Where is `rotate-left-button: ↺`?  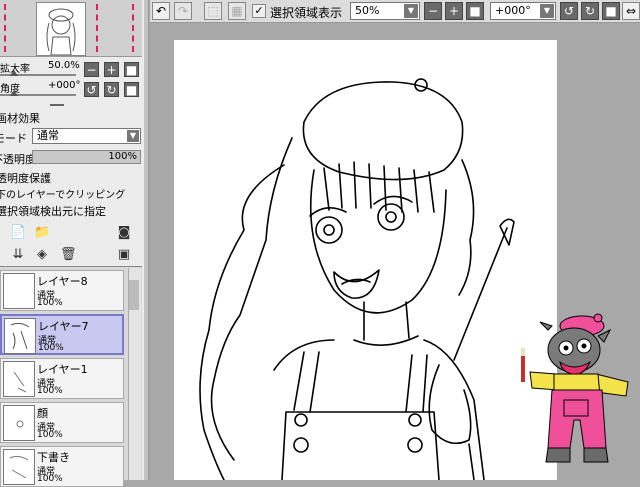 rotate-left-button: ↺ is located at coordinates (91, 89).